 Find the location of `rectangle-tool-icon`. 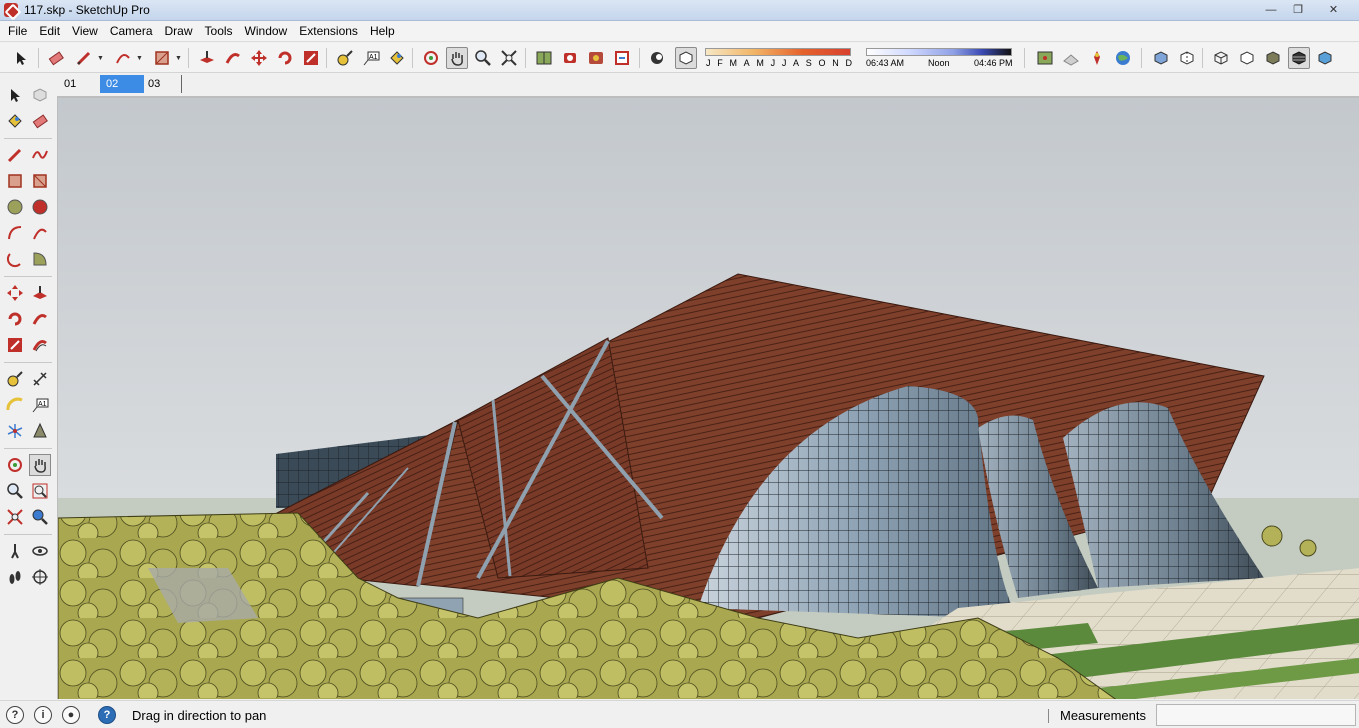

rectangle-tool-icon is located at coordinates (162, 58).